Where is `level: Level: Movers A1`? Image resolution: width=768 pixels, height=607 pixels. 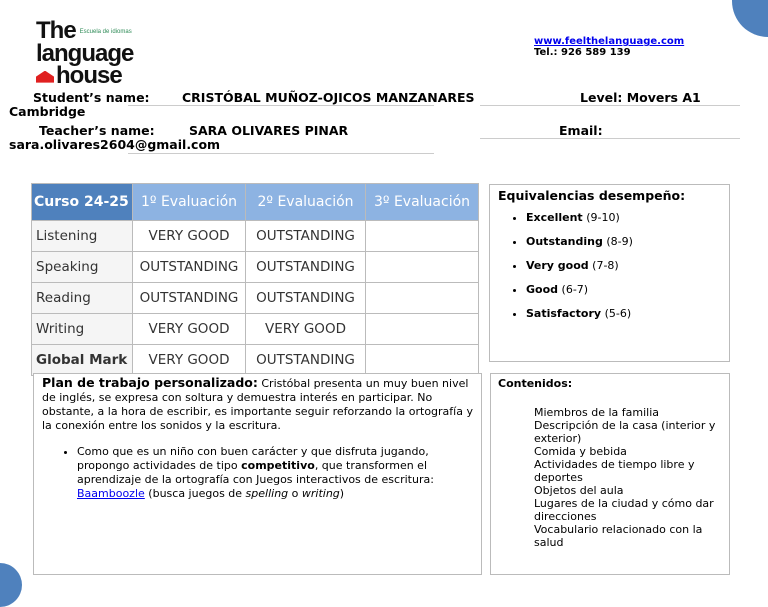 level: Level: Movers A1 is located at coordinates (640, 97).